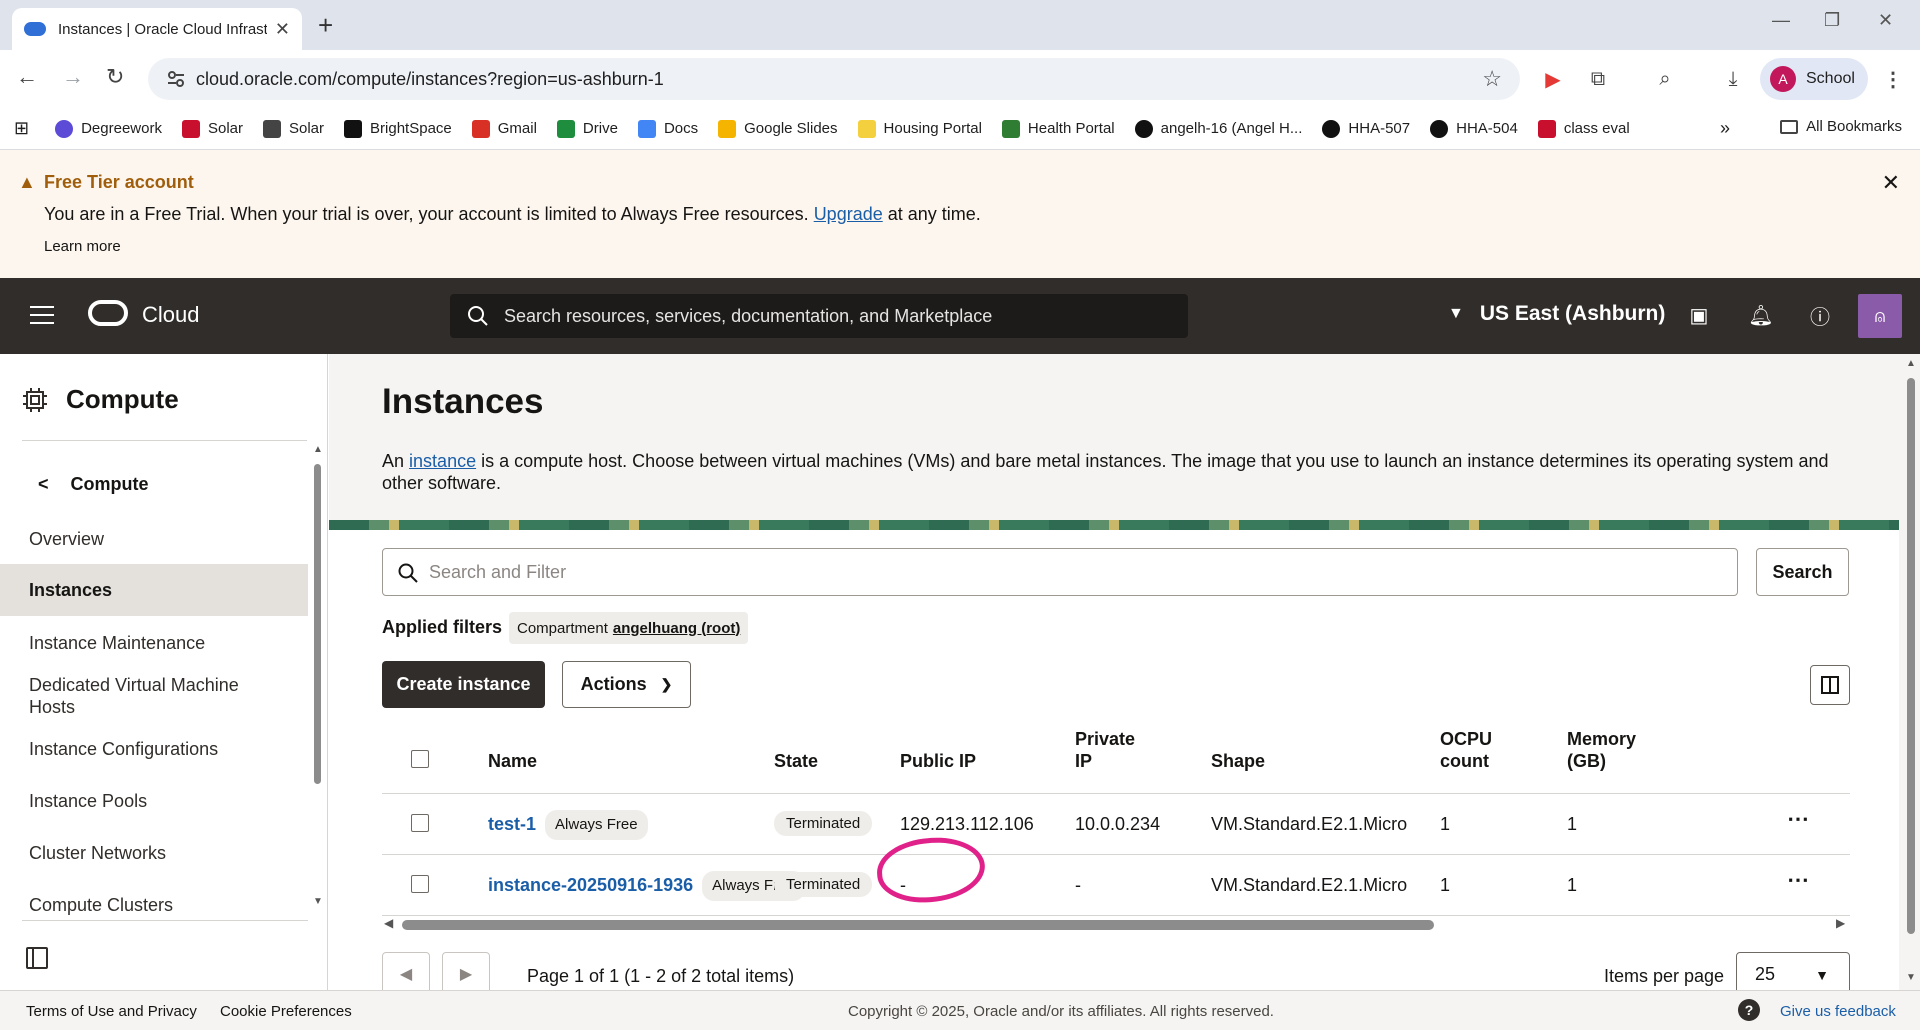 The height and width of the screenshot is (1030, 1920). Describe the element at coordinates (1556, 314) in the screenshot. I see `region-selector: ▼ US East (Ashburn)` at that location.